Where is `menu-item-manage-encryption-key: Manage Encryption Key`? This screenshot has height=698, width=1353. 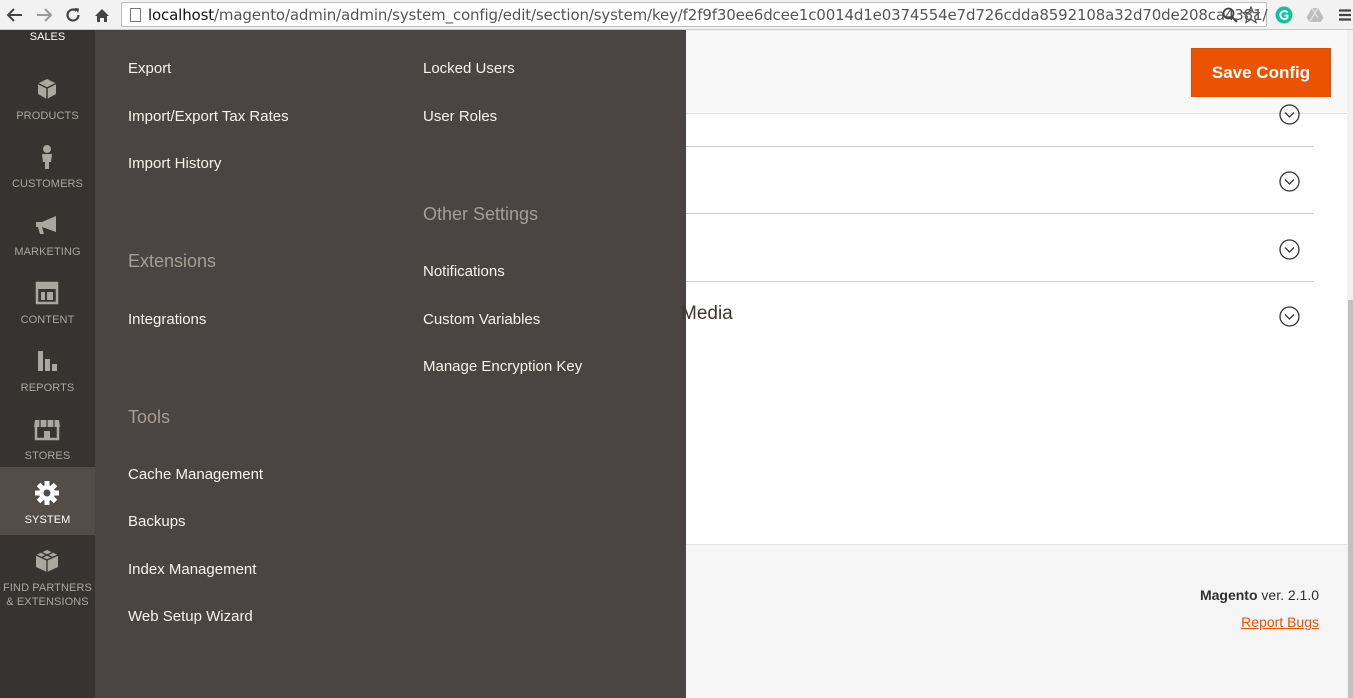
menu-item-manage-encryption-key: Manage Encryption Key is located at coordinates (502, 366).